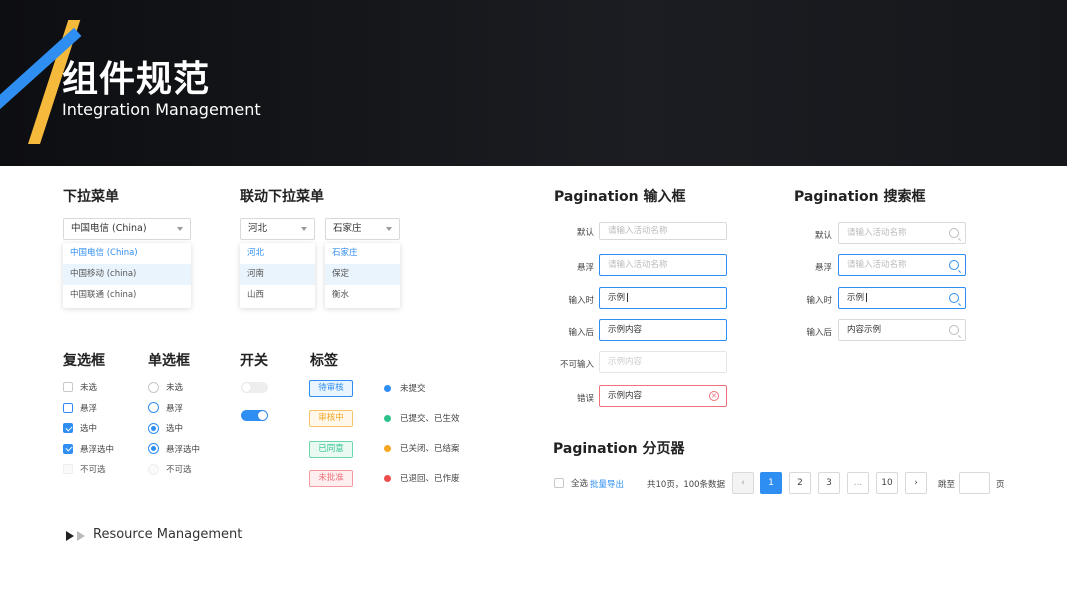  Describe the element at coordinates (1000, 485) in the screenshot. I see `page-suffix-label: 页` at that location.